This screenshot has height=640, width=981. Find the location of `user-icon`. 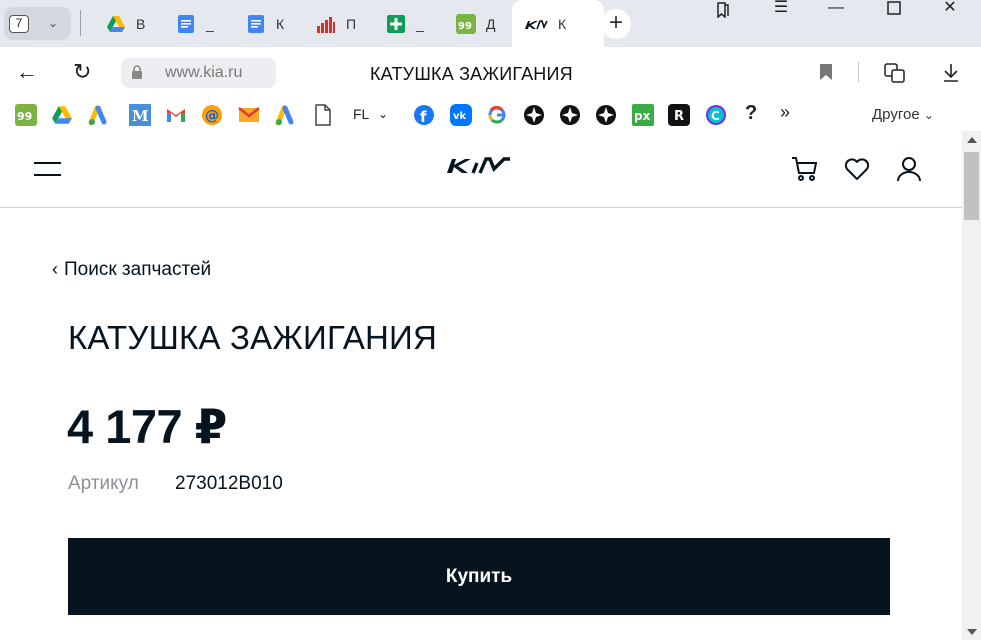

user-icon is located at coordinates (909, 169).